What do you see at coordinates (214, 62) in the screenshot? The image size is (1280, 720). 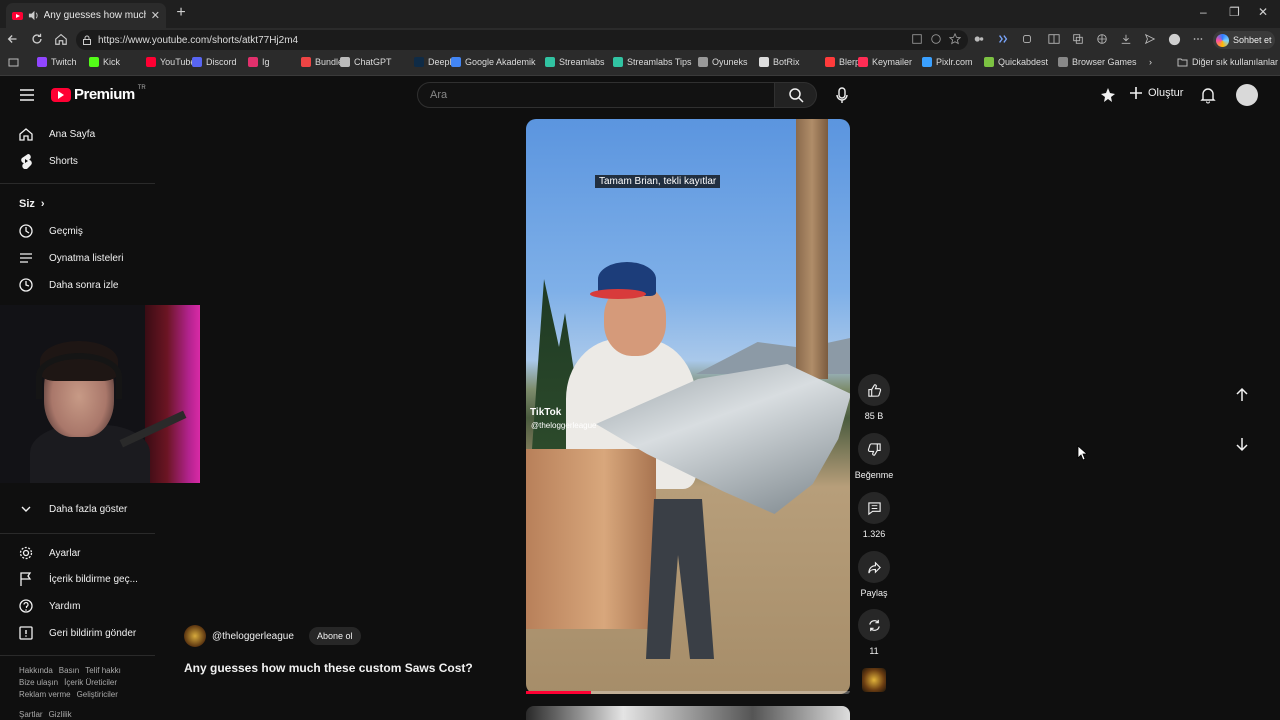 I see `bookmark-discord: Discord` at bounding box center [214, 62].